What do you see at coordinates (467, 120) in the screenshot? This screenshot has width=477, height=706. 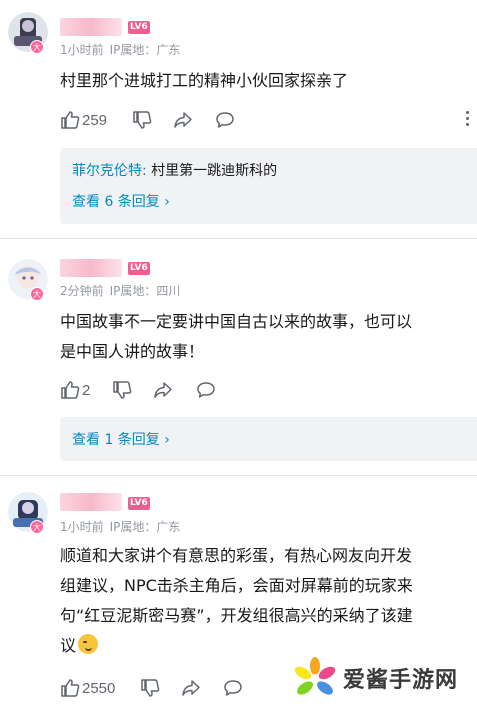 I see `more-vertical-icon` at bounding box center [467, 120].